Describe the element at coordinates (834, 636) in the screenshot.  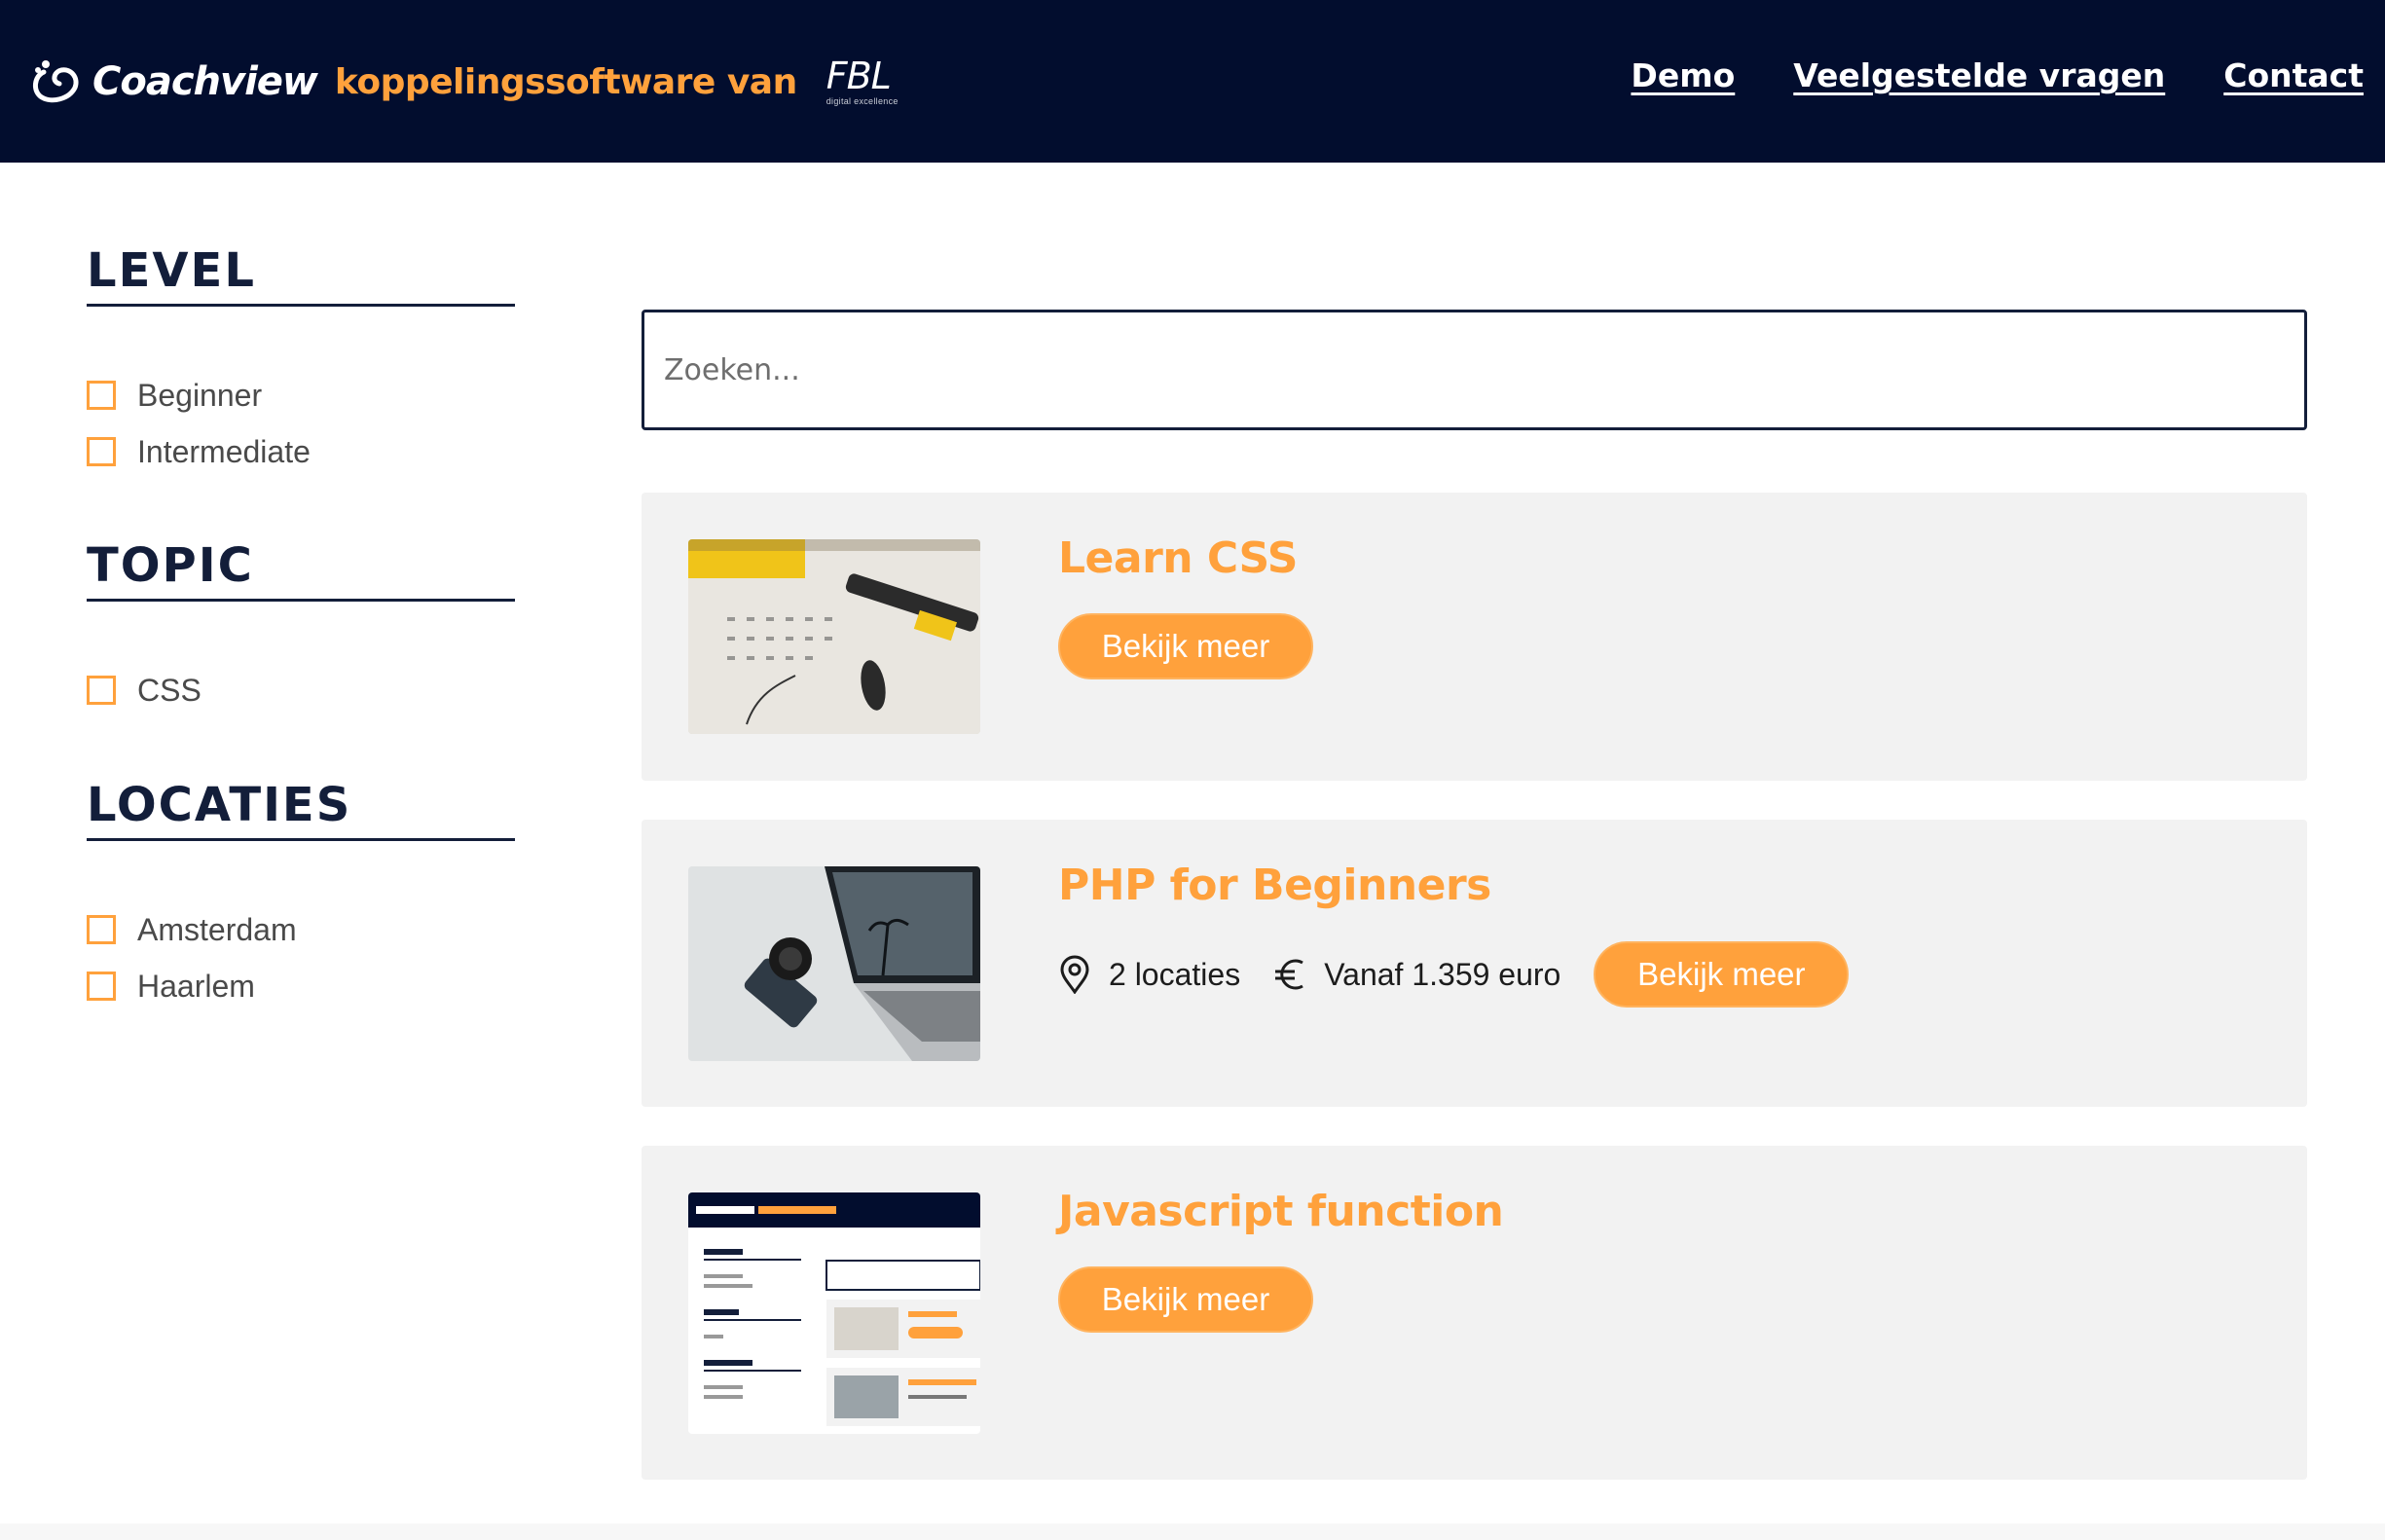
I see `calendar-notebook-image` at that location.